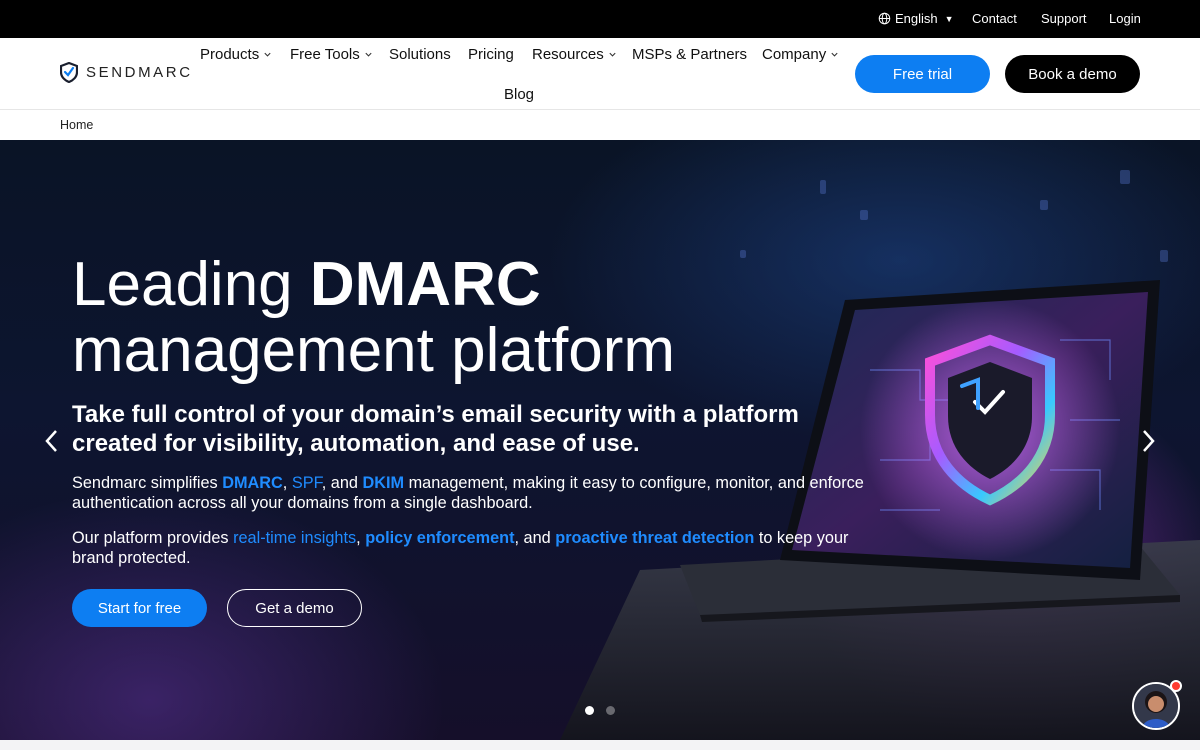 This screenshot has width=1200, height=750. What do you see at coordinates (139, 608) in the screenshot?
I see `start-for-free-button: Start for free` at bounding box center [139, 608].